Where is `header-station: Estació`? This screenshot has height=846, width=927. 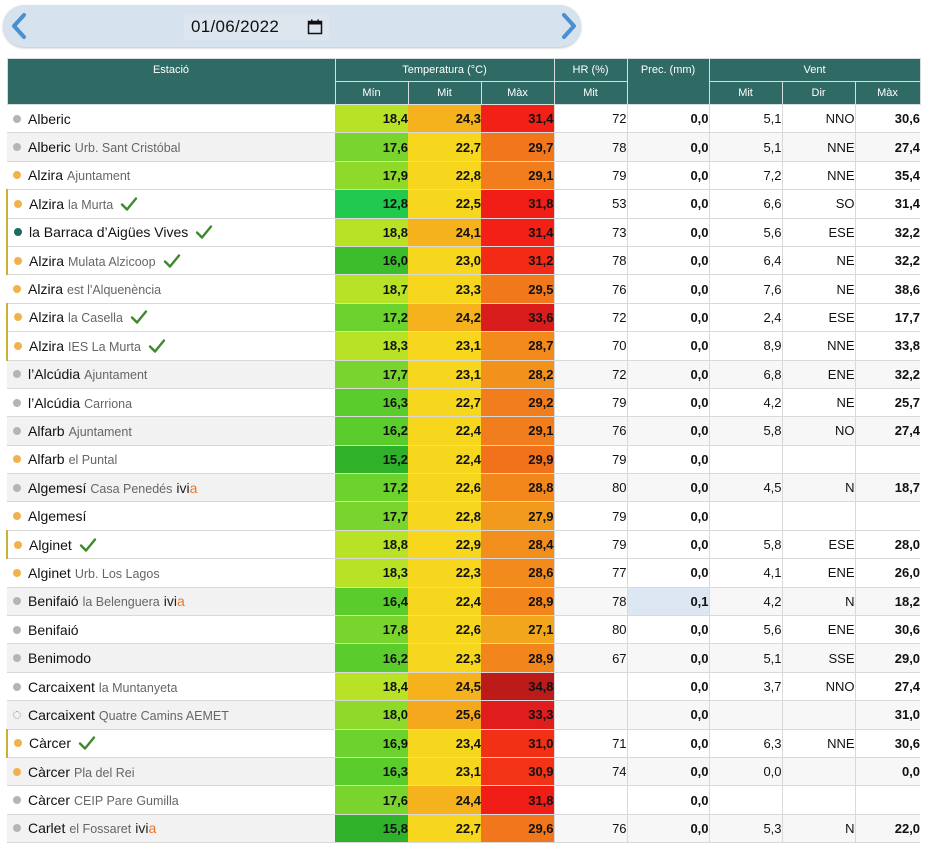
header-station: Estació is located at coordinates (171, 81).